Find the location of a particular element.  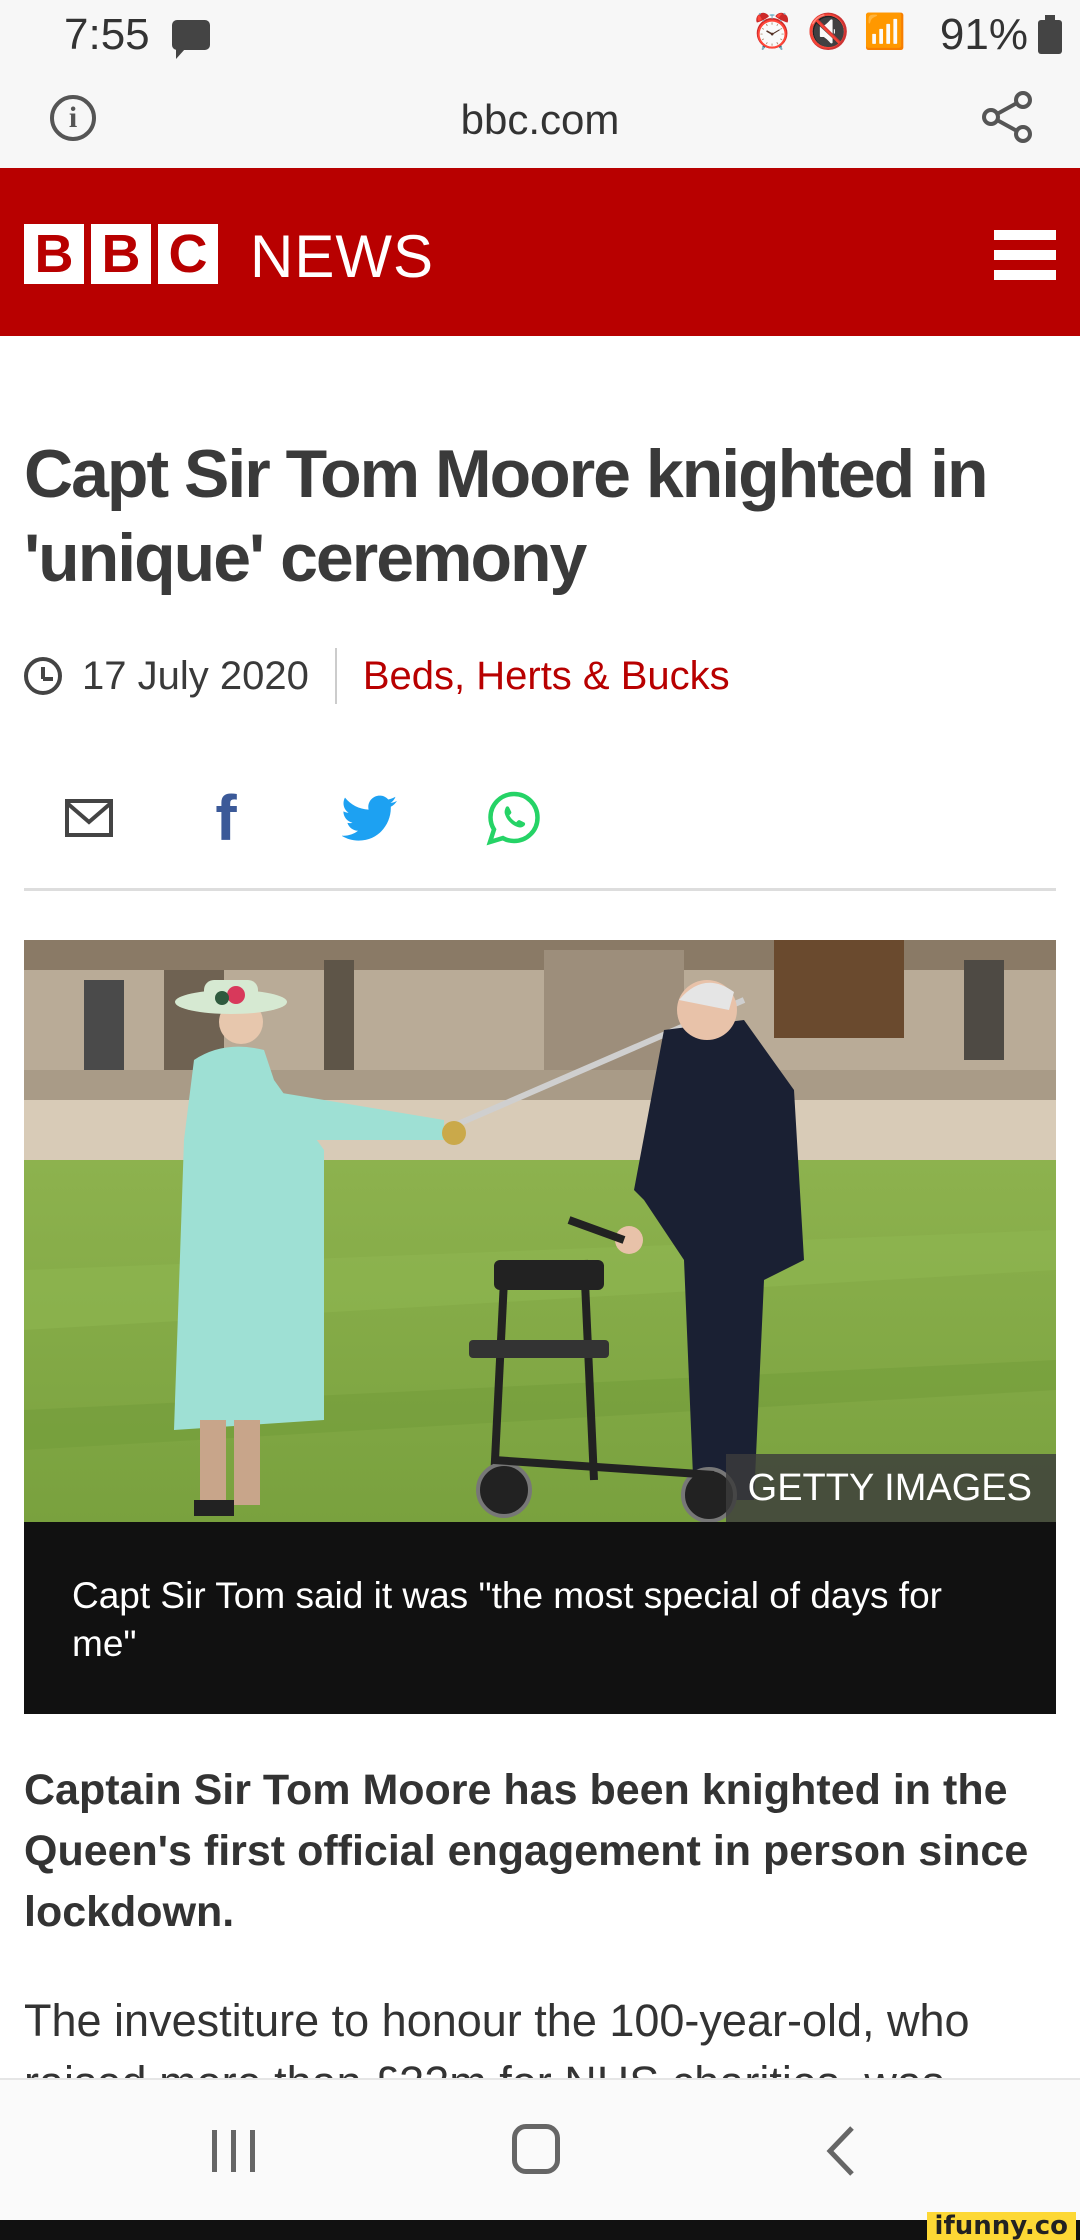

url-text: bbc.com is located at coordinates (540, 120).